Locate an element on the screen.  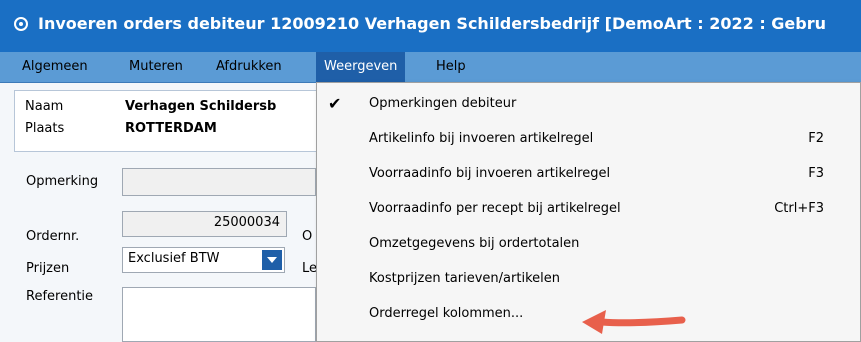
menu-weergeven: Weergeven is located at coordinates (361, 67).